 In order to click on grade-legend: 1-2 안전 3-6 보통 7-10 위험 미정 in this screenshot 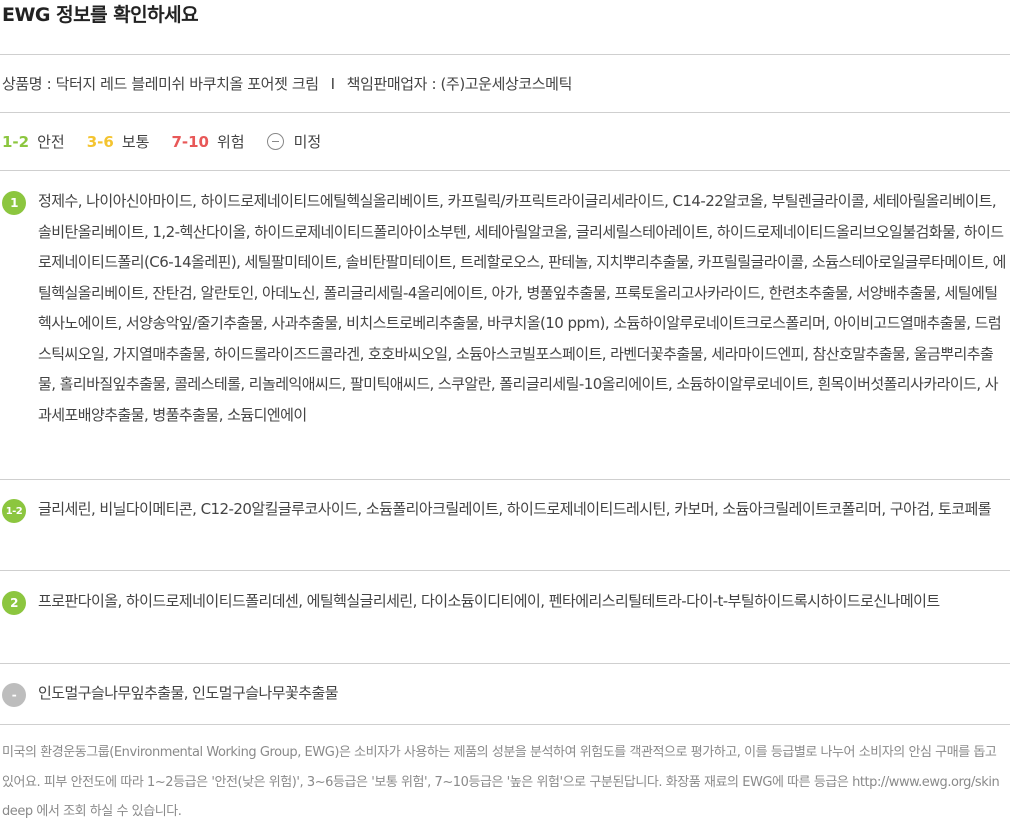, I will do `click(172, 141)`.